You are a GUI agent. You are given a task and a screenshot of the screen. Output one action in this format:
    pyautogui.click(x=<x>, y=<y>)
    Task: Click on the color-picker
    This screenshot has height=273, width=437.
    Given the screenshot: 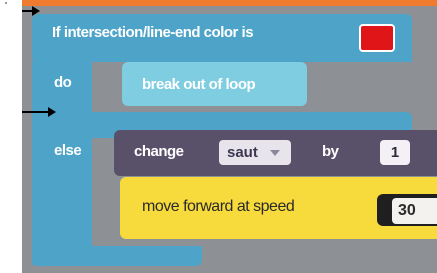 What is the action you would take?
    pyautogui.click(x=377, y=38)
    